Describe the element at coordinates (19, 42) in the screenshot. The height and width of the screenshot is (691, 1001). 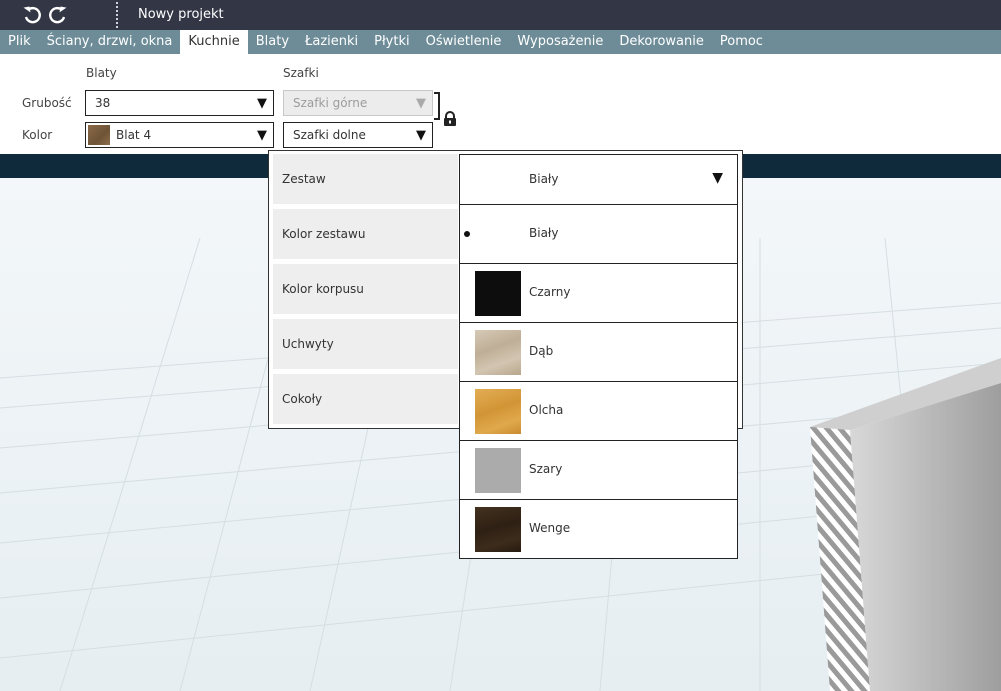
I see `menu-item-plik: Plik` at that location.